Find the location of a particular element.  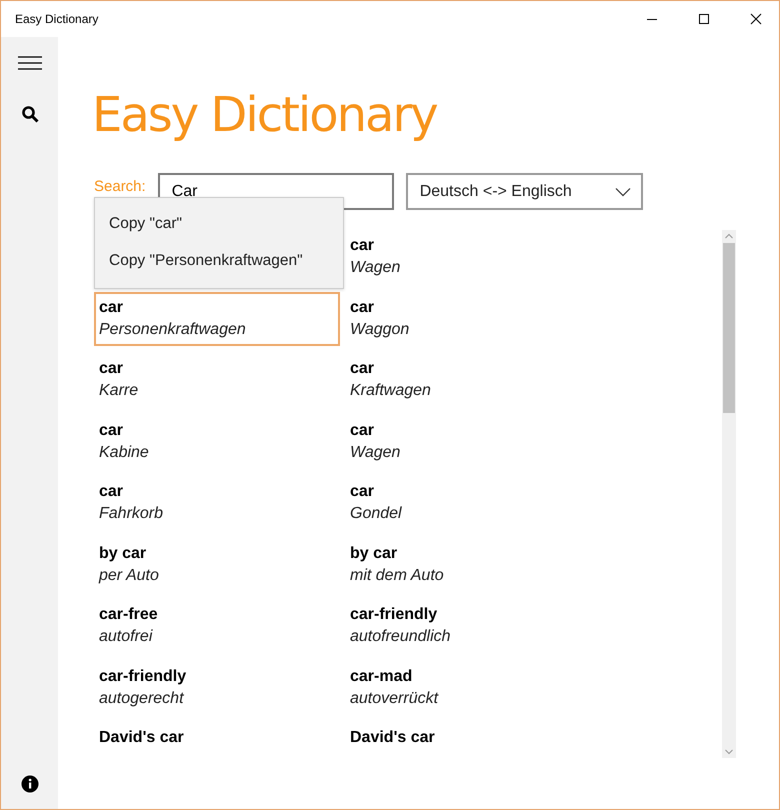

scrollbar is located at coordinates (729, 494).